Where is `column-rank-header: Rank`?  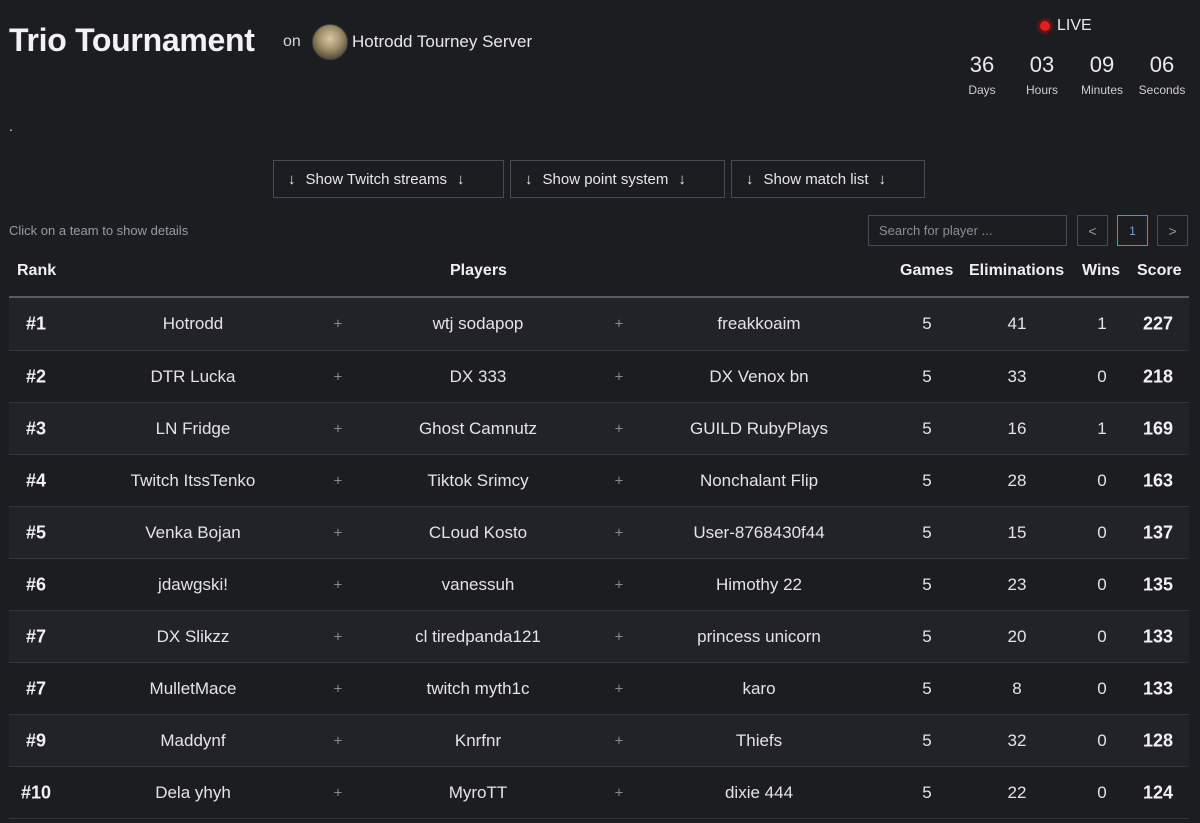 column-rank-header: Rank is located at coordinates (37, 270).